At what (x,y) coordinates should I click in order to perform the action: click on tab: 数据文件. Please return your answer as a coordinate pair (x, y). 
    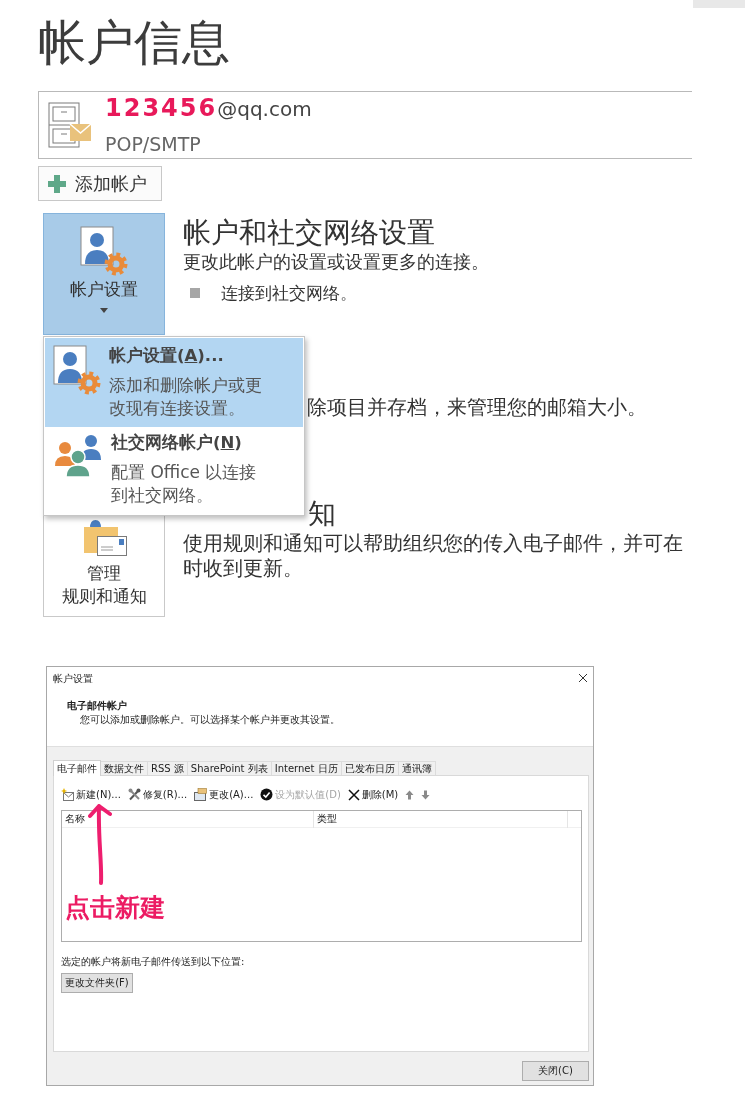
    Looking at the image, I should click on (124, 768).